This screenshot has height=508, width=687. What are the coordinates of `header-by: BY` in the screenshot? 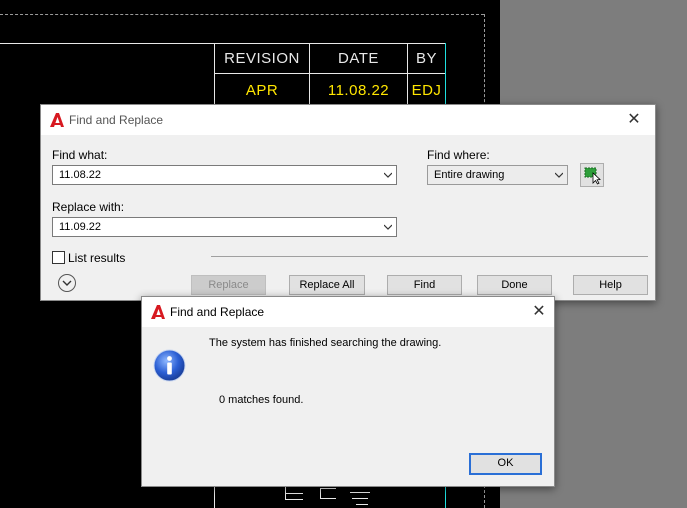 It's located at (426, 58).